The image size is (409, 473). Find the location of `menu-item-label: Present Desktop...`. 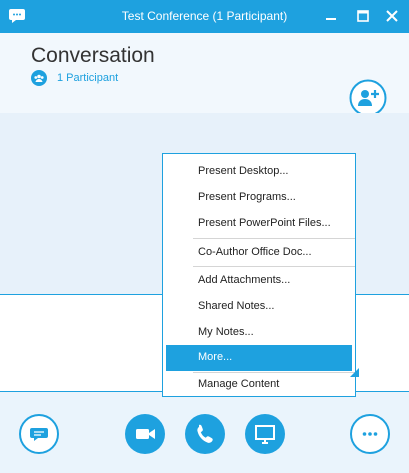

menu-item-label: Present Desktop... is located at coordinates (243, 171).